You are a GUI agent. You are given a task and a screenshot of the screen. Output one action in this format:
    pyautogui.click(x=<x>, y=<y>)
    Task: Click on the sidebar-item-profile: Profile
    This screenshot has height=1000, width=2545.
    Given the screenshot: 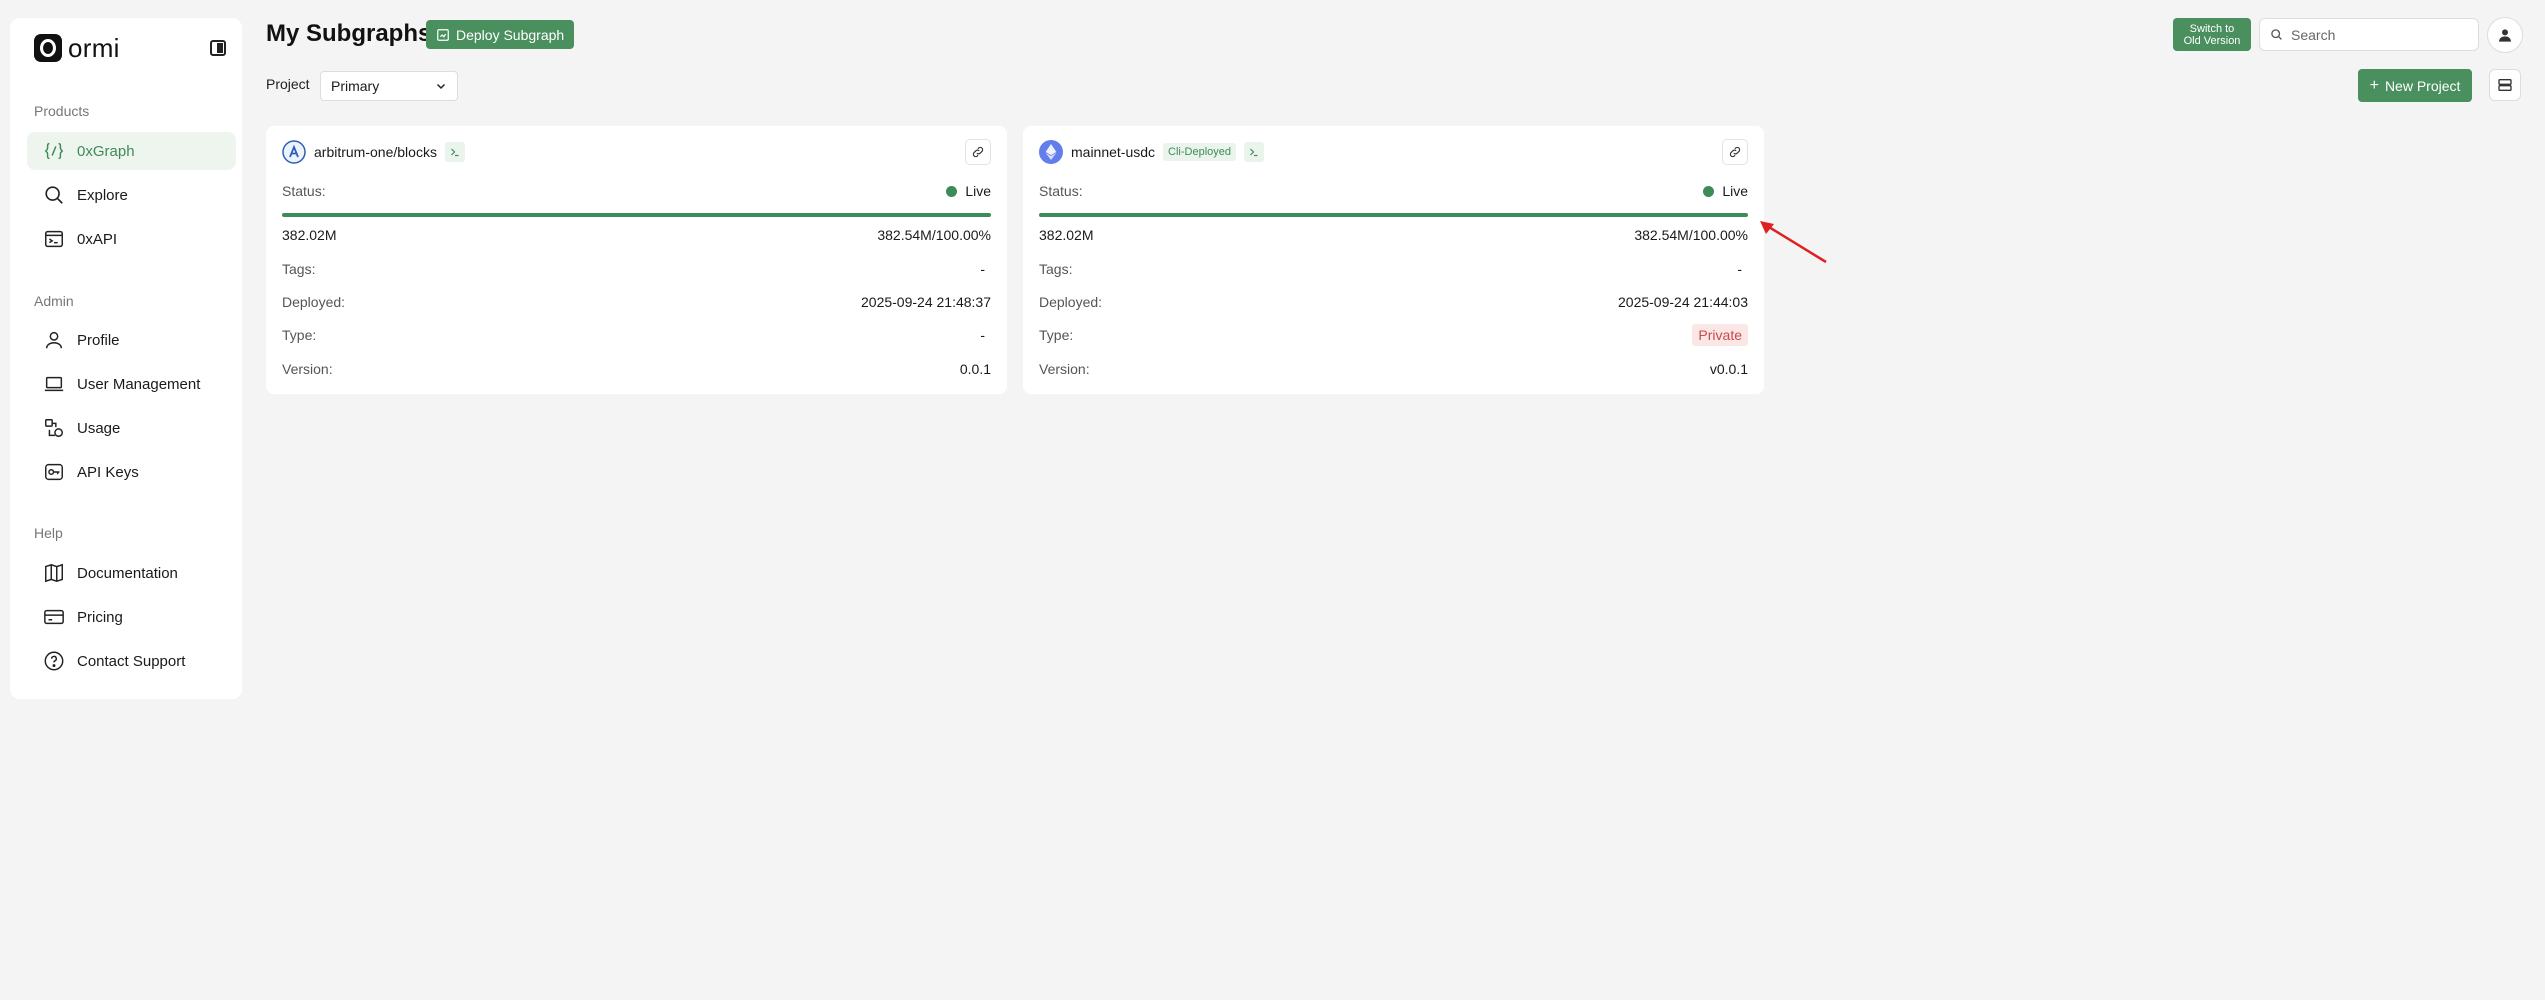 What is the action you would take?
    pyautogui.click(x=131, y=340)
    